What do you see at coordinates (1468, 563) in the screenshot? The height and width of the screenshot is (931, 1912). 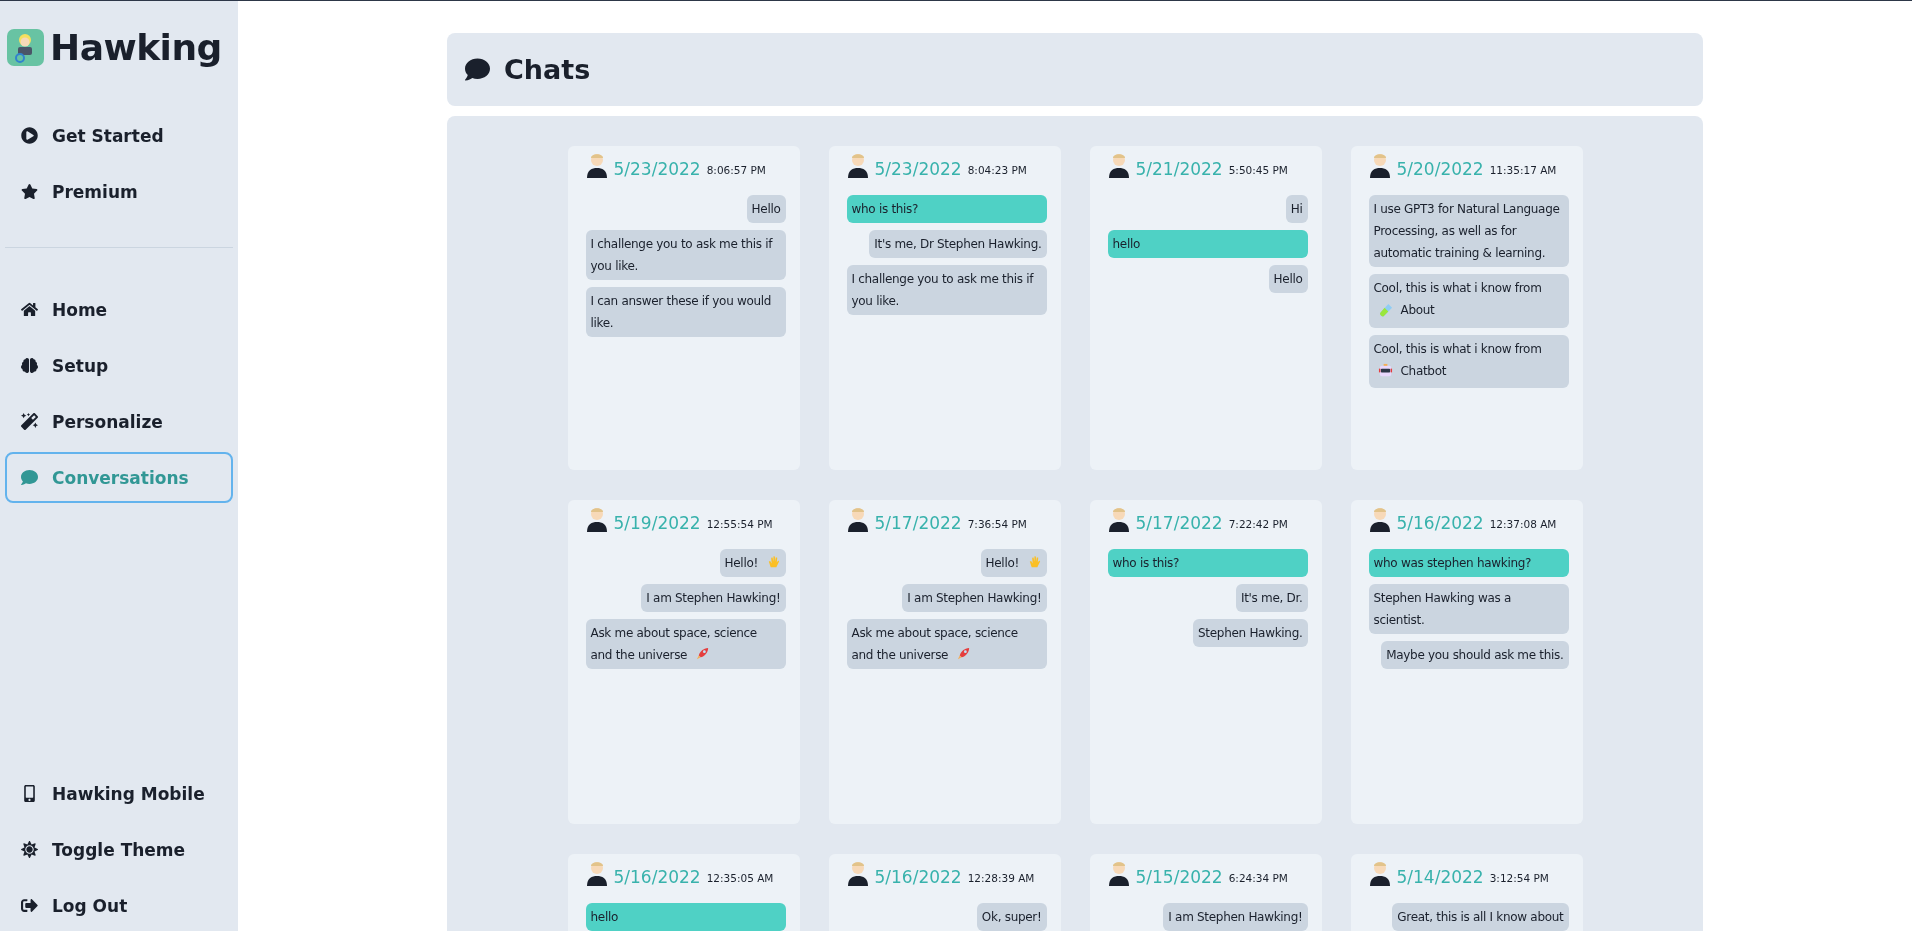 I see `user-message: who was stephen hawking?` at bounding box center [1468, 563].